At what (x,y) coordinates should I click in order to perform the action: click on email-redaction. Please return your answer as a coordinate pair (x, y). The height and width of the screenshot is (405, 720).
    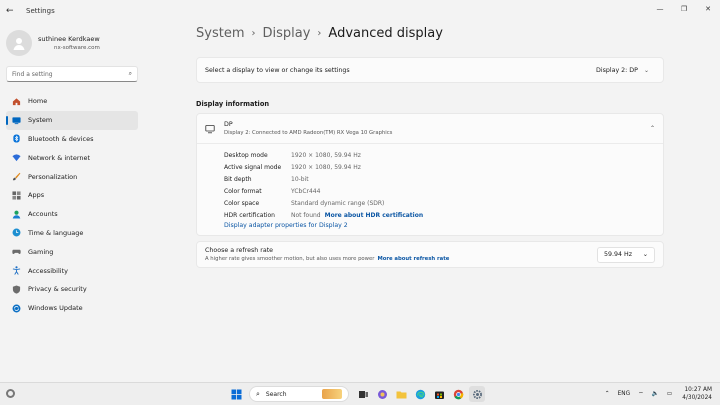
    Looking at the image, I should click on (46, 48).